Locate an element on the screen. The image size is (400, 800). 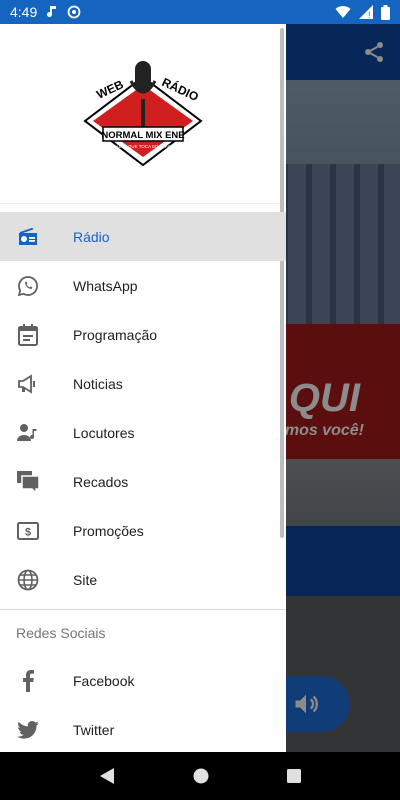
menu-label: Twitter is located at coordinates (94, 729).